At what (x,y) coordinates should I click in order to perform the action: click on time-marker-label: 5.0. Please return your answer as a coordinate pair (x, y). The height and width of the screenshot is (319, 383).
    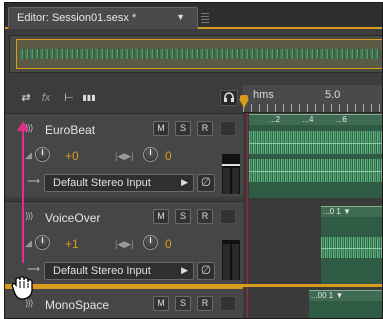
    Looking at the image, I should click on (333, 95).